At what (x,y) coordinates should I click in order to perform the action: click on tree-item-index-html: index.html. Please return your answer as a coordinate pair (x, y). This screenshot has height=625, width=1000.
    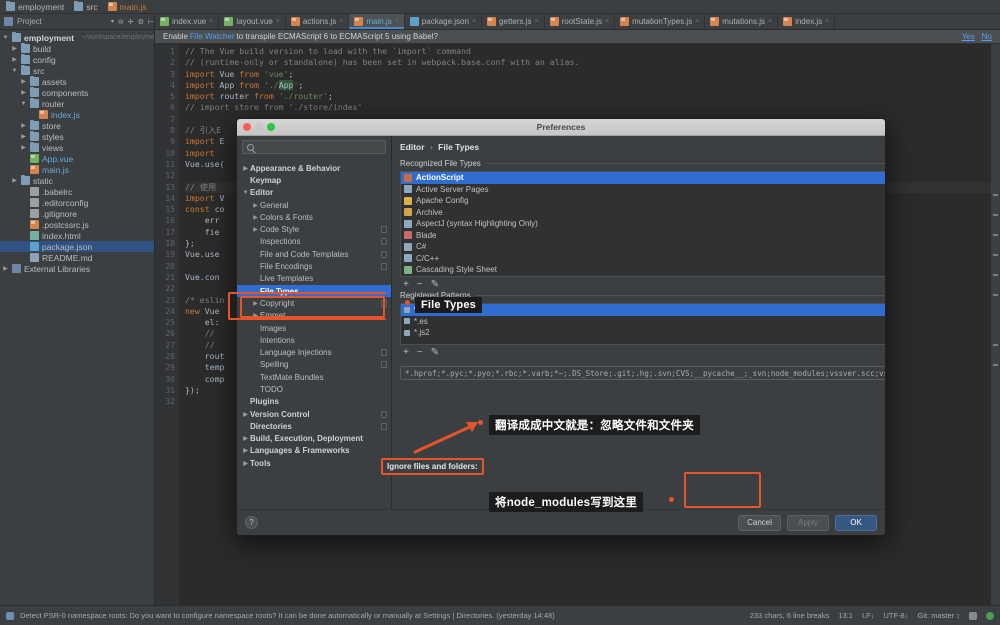
    Looking at the image, I should click on (77, 235).